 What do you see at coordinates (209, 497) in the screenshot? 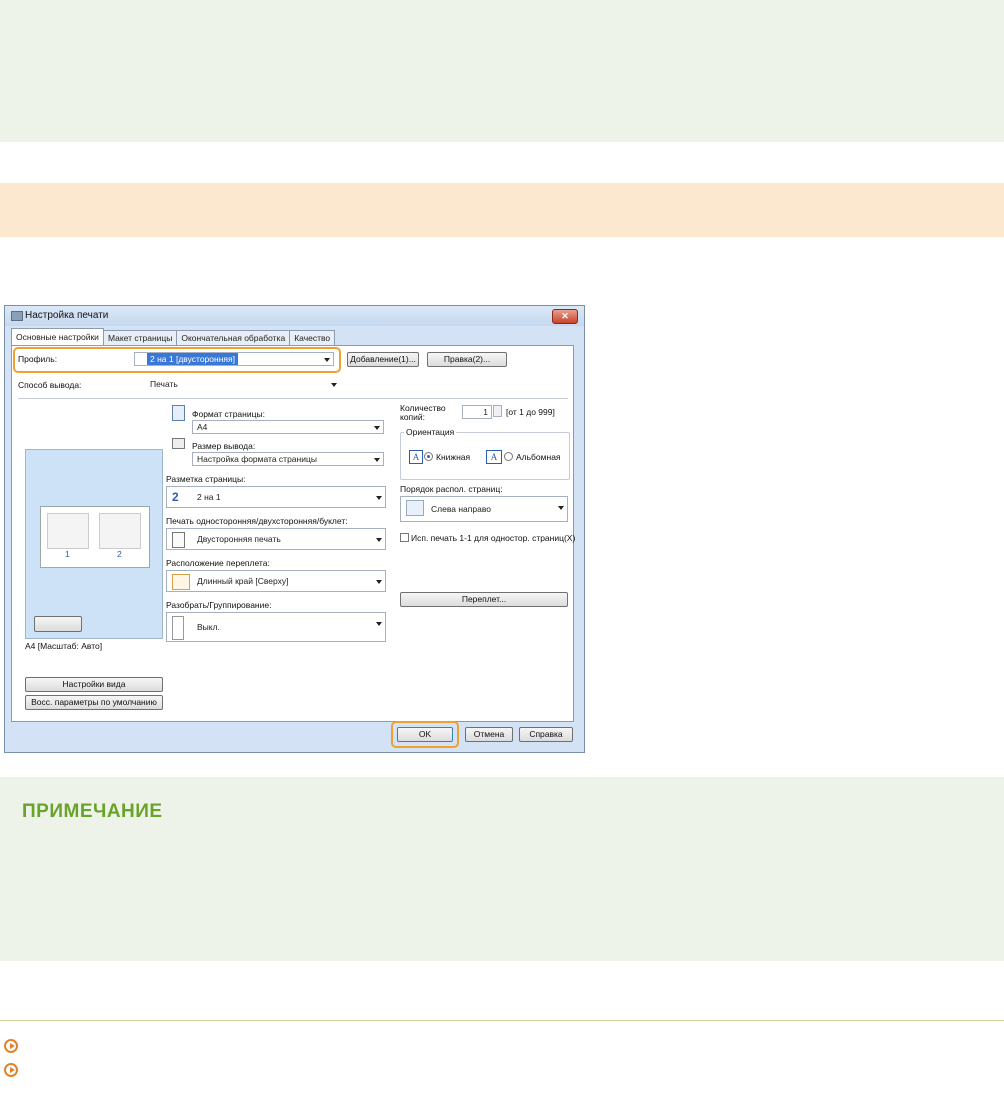
I see `layout-value: 2 на 1` at bounding box center [209, 497].